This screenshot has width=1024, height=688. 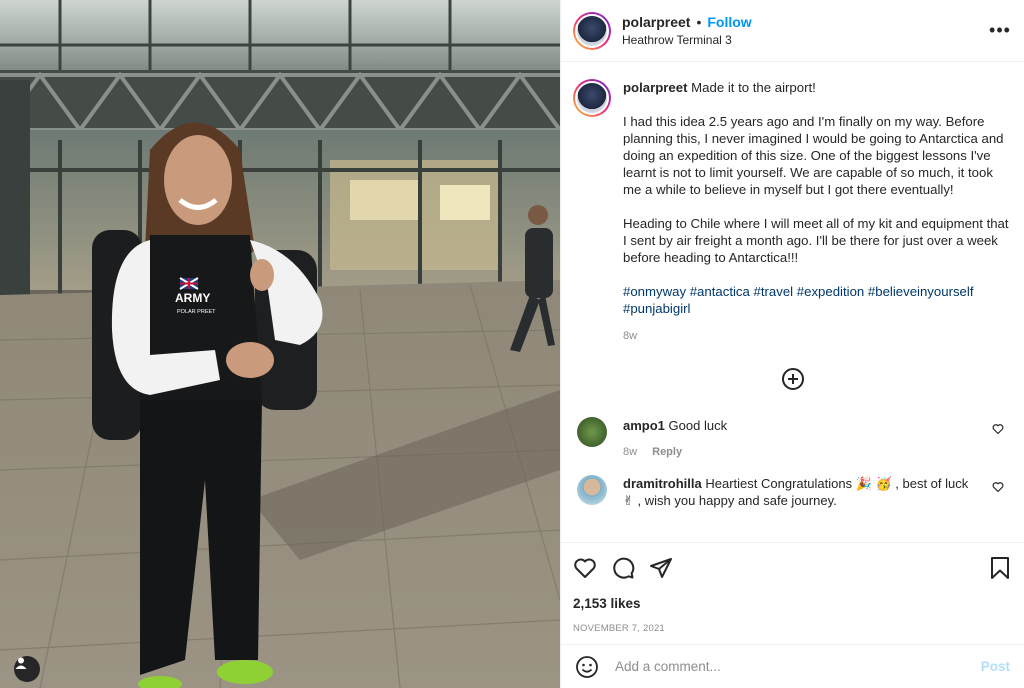 I want to click on caption-username: polarpreet, so click(x=655, y=87).